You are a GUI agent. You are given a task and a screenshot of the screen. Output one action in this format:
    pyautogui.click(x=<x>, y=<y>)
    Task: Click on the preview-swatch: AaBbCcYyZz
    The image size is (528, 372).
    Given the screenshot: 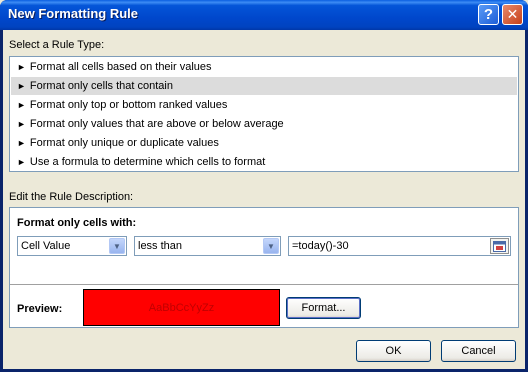 What is the action you would take?
    pyautogui.click(x=181, y=307)
    